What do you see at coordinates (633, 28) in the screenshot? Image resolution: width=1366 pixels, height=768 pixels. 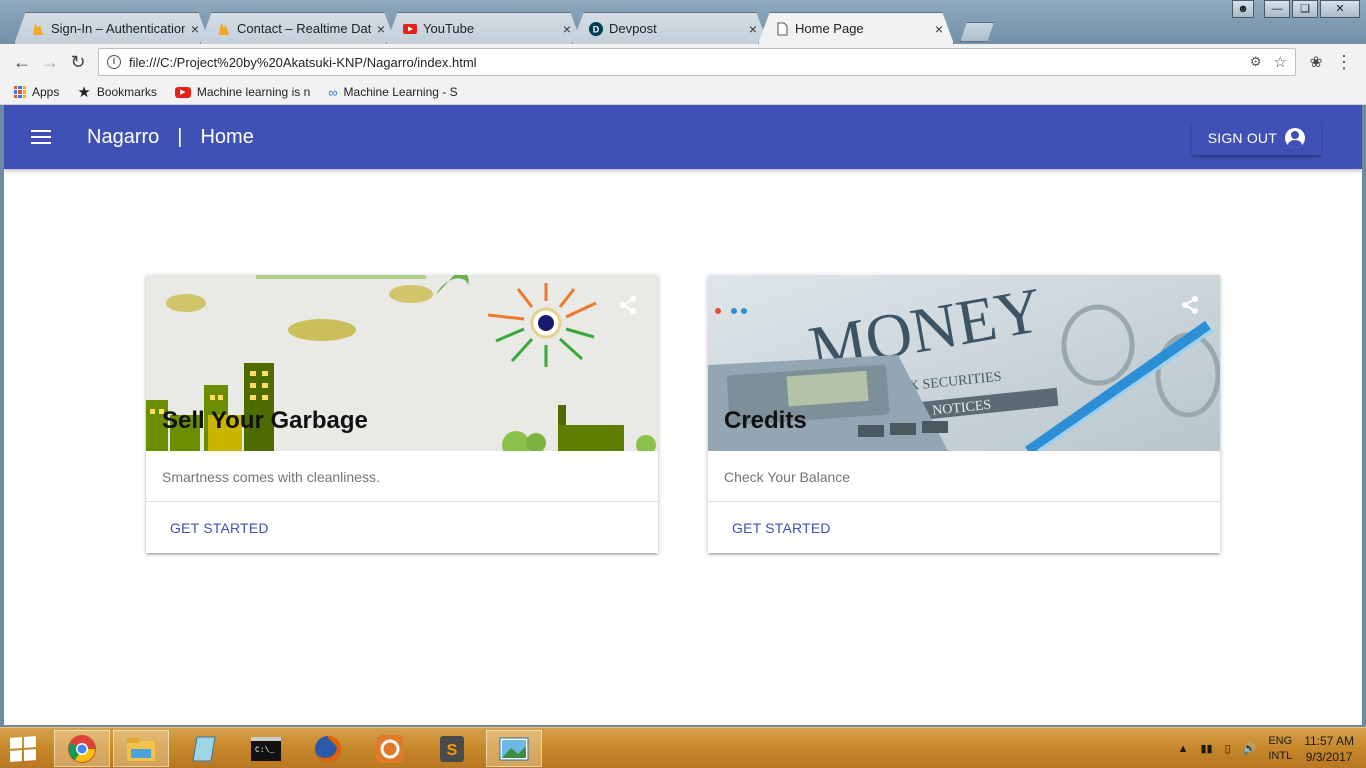 I see `tab-title: Devpost` at bounding box center [633, 28].